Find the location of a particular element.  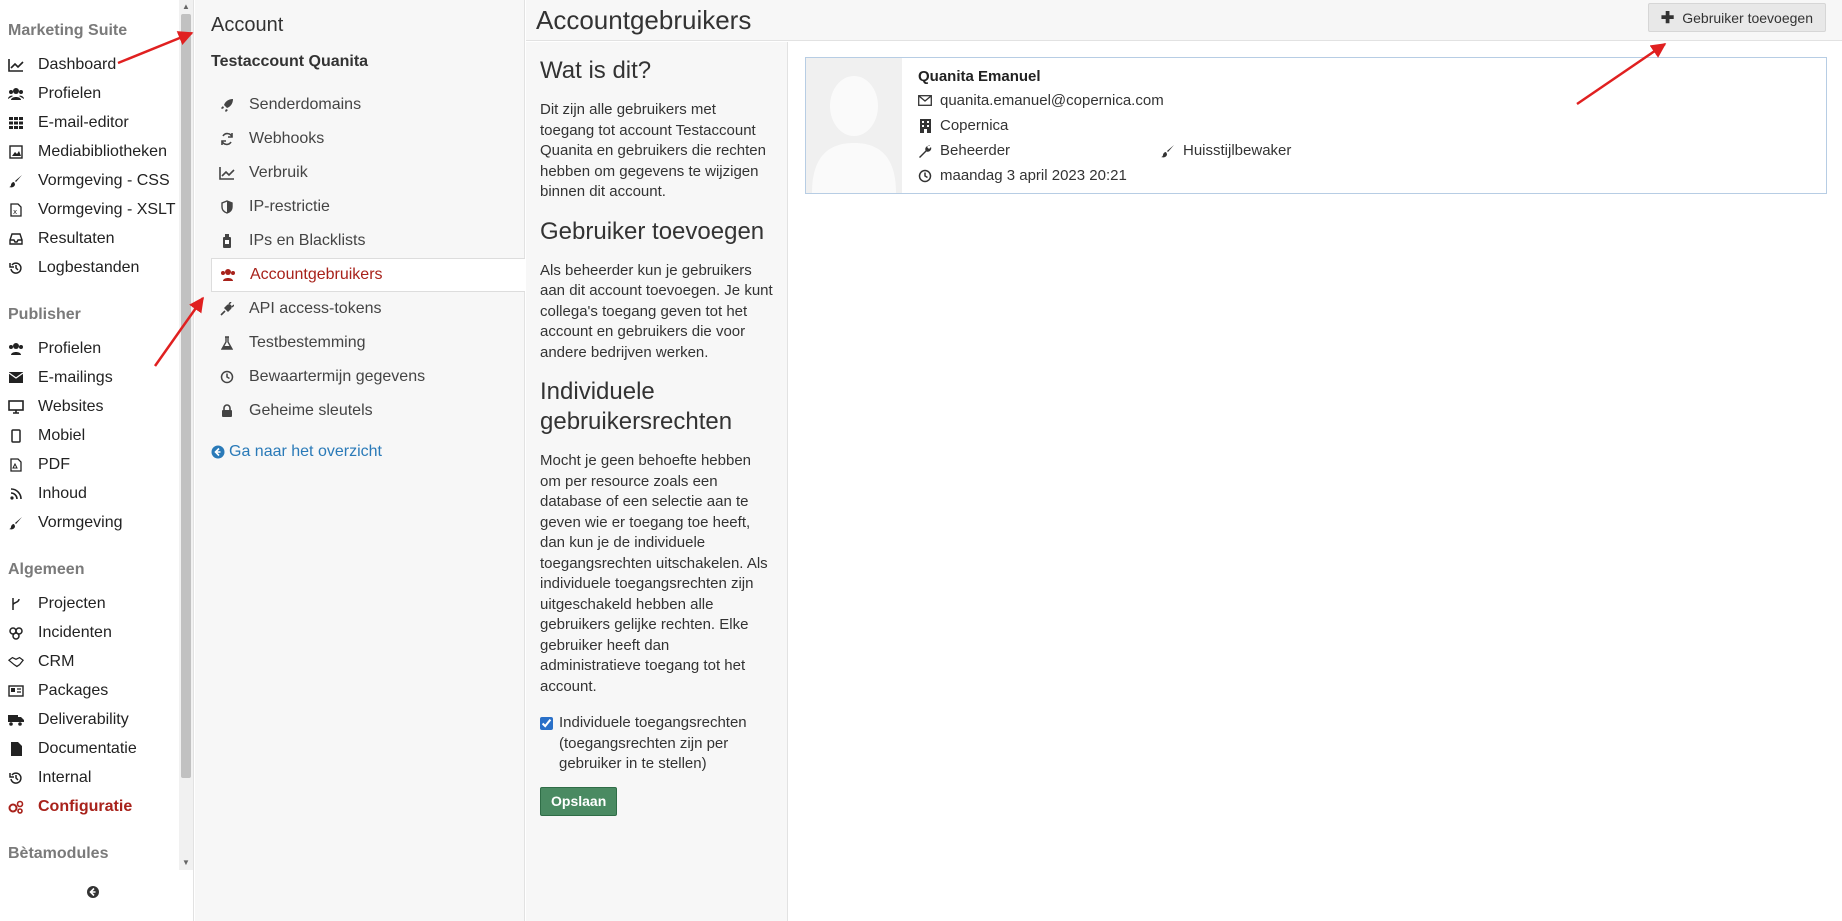

default-avatar-icon is located at coordinates (854, 125).